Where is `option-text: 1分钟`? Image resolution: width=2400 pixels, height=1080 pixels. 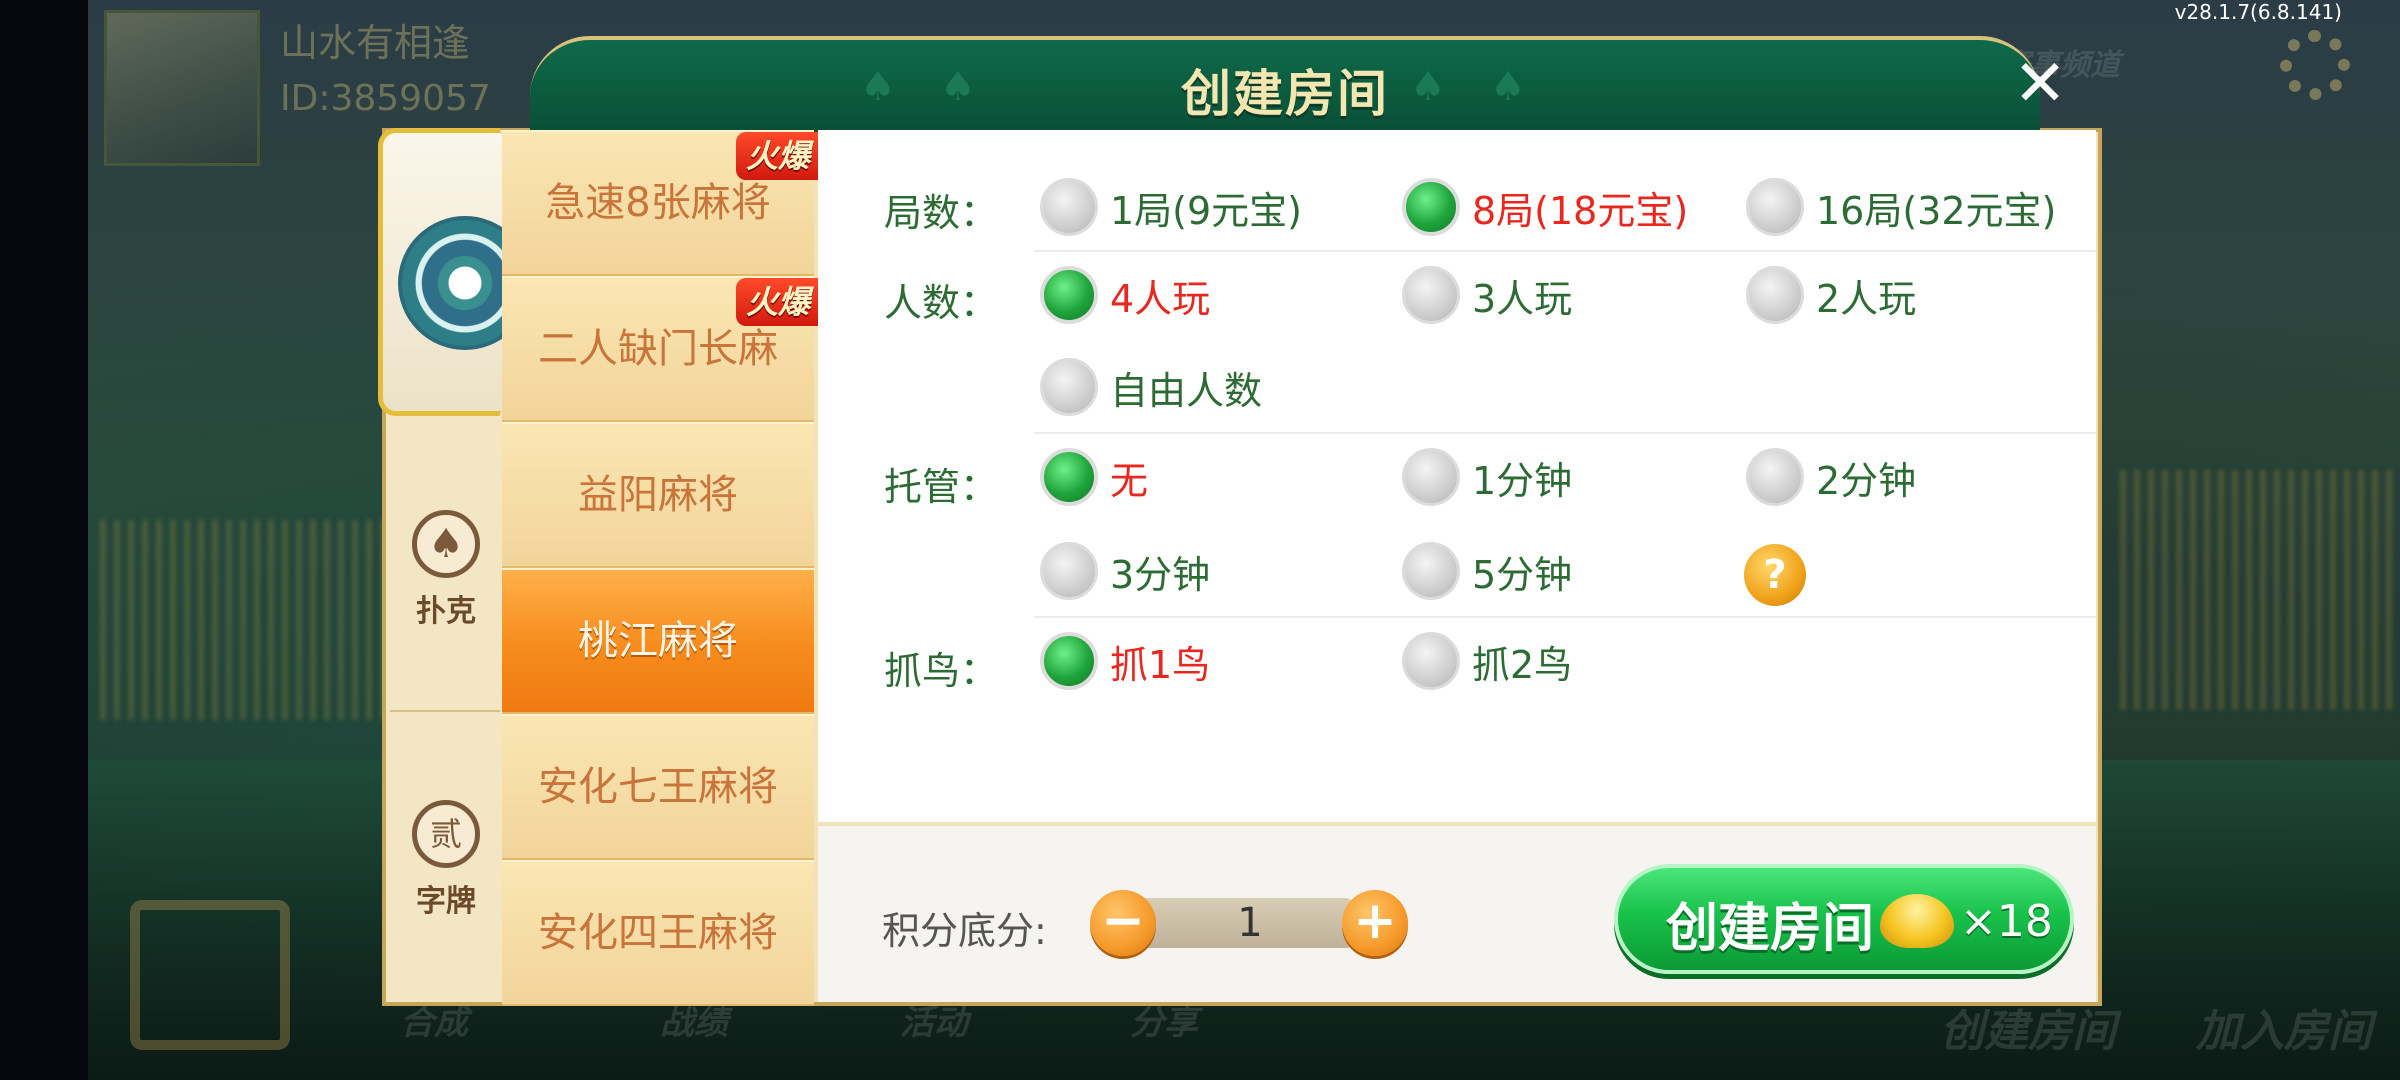 option-text: 1分钟 is located at coordinates (1522, 480).